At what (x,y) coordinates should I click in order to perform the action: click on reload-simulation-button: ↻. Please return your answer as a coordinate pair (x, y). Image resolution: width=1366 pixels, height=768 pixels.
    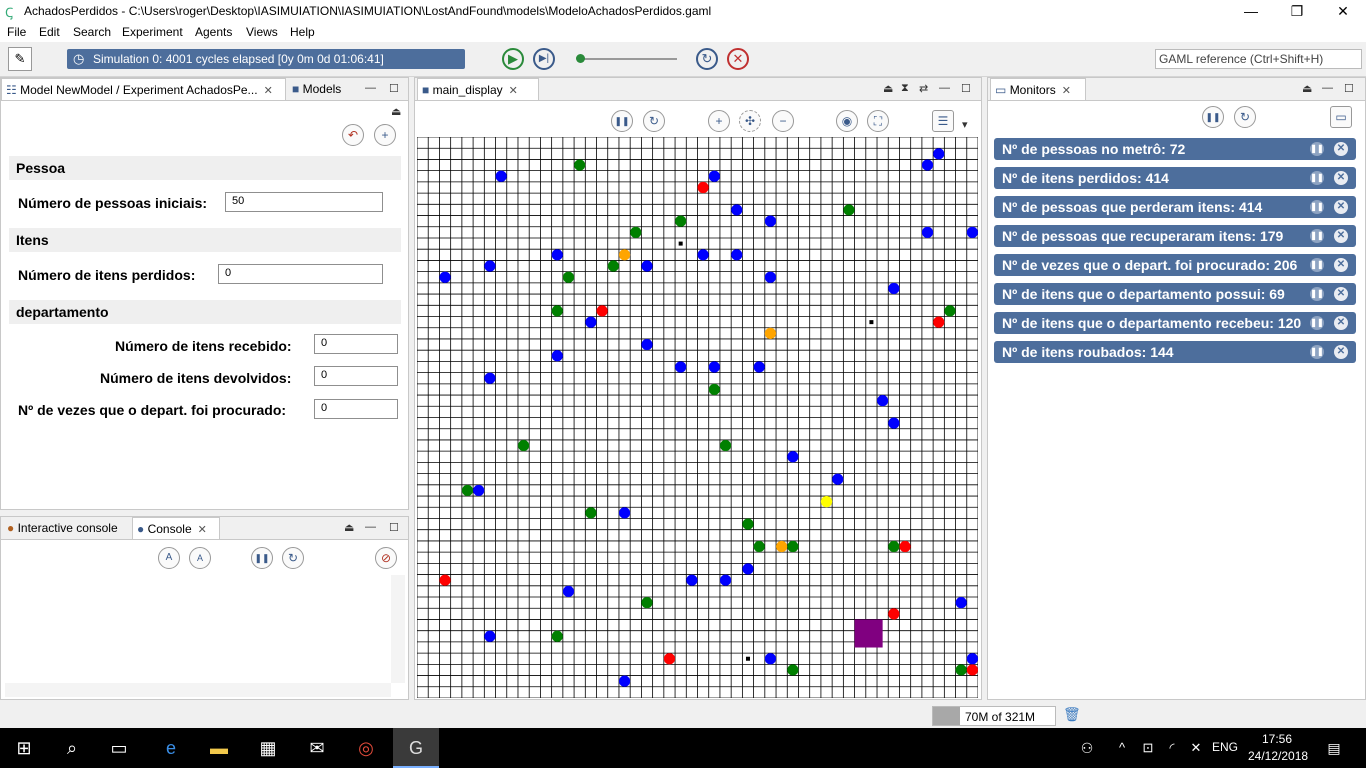
    Looking at the image, I should click on (707, 59).